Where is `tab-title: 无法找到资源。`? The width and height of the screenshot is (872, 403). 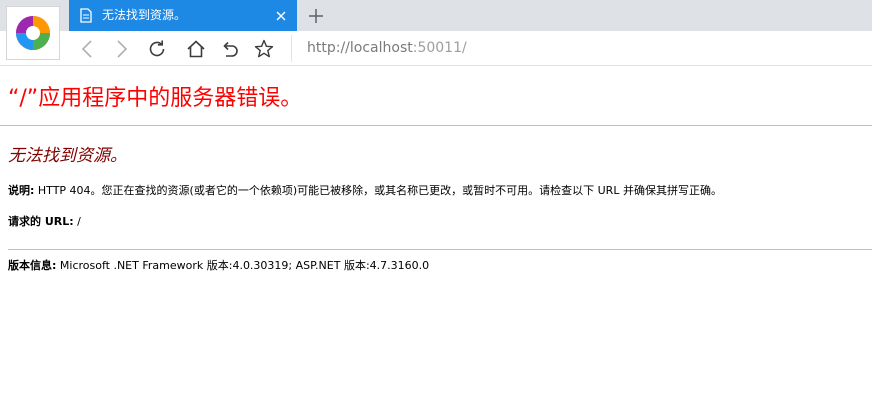
tab-title: 无法找到资源。 is located at coordinates (144, 15).